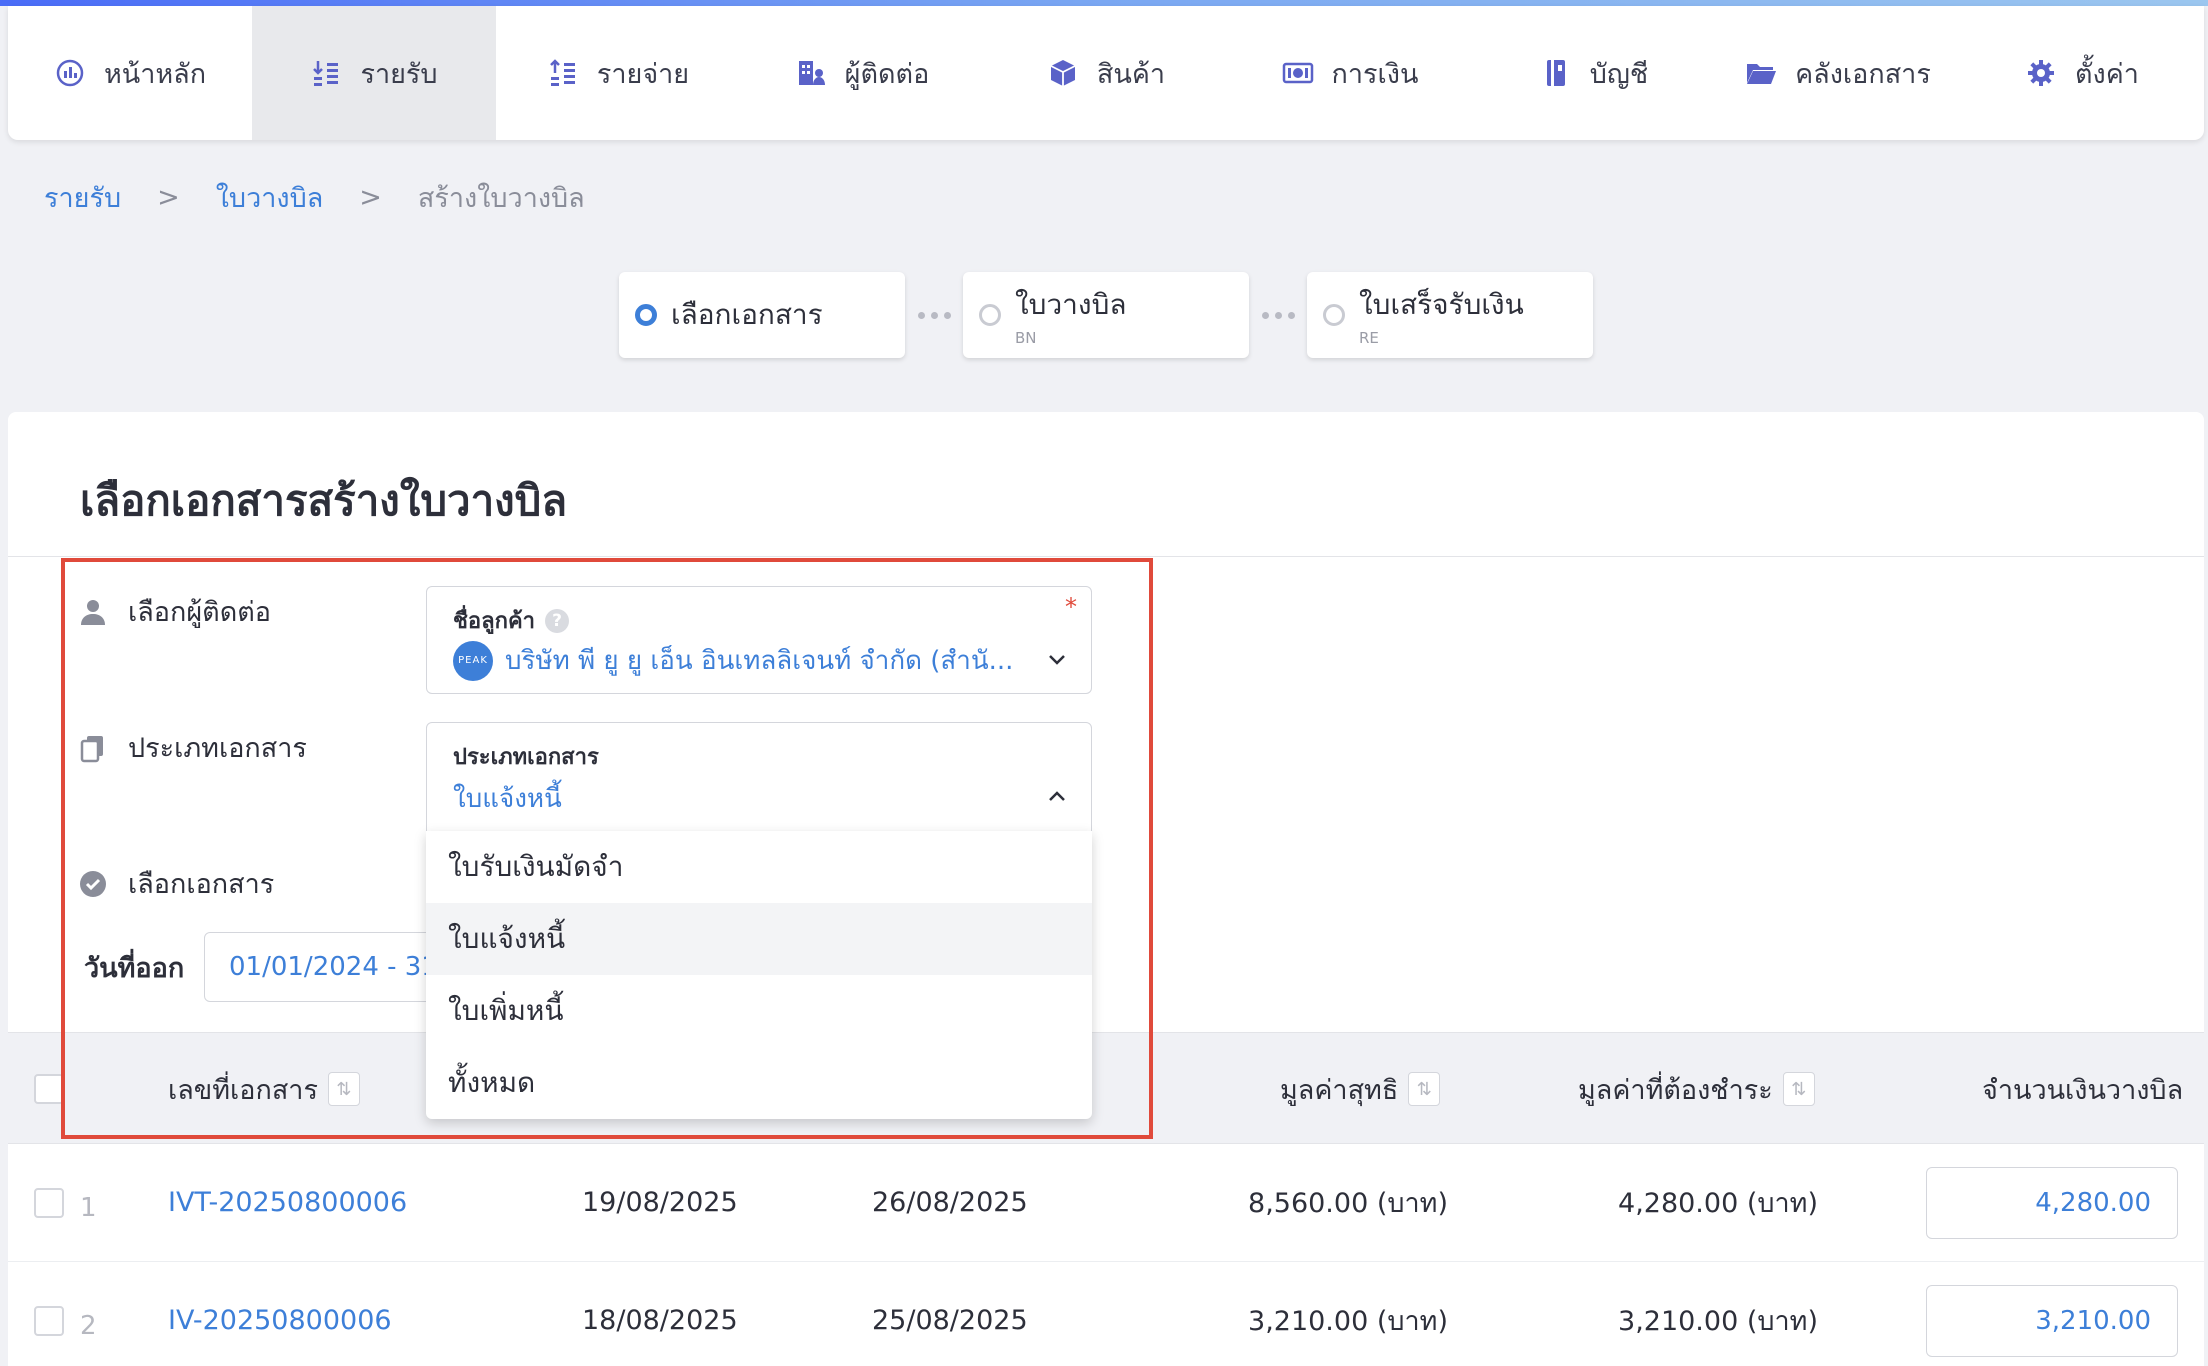  Describe the element at coordinates (1026, 338) in the screenshot. I see `step-code: BN` at that location.